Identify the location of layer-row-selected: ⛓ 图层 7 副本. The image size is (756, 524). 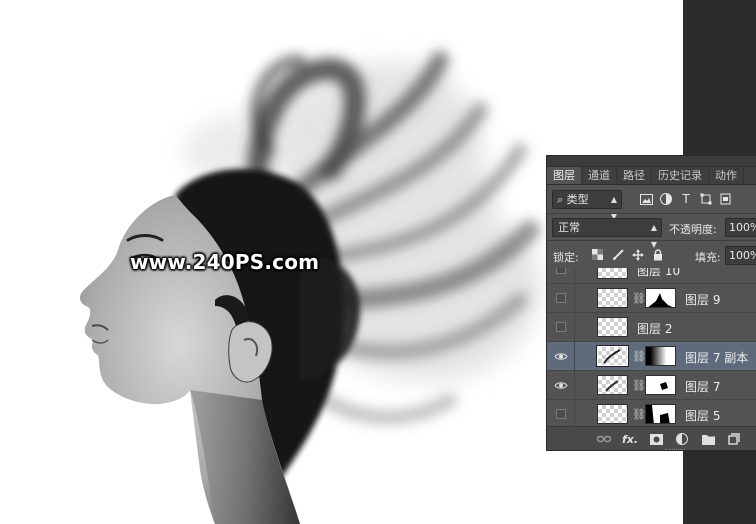
(651, 356).